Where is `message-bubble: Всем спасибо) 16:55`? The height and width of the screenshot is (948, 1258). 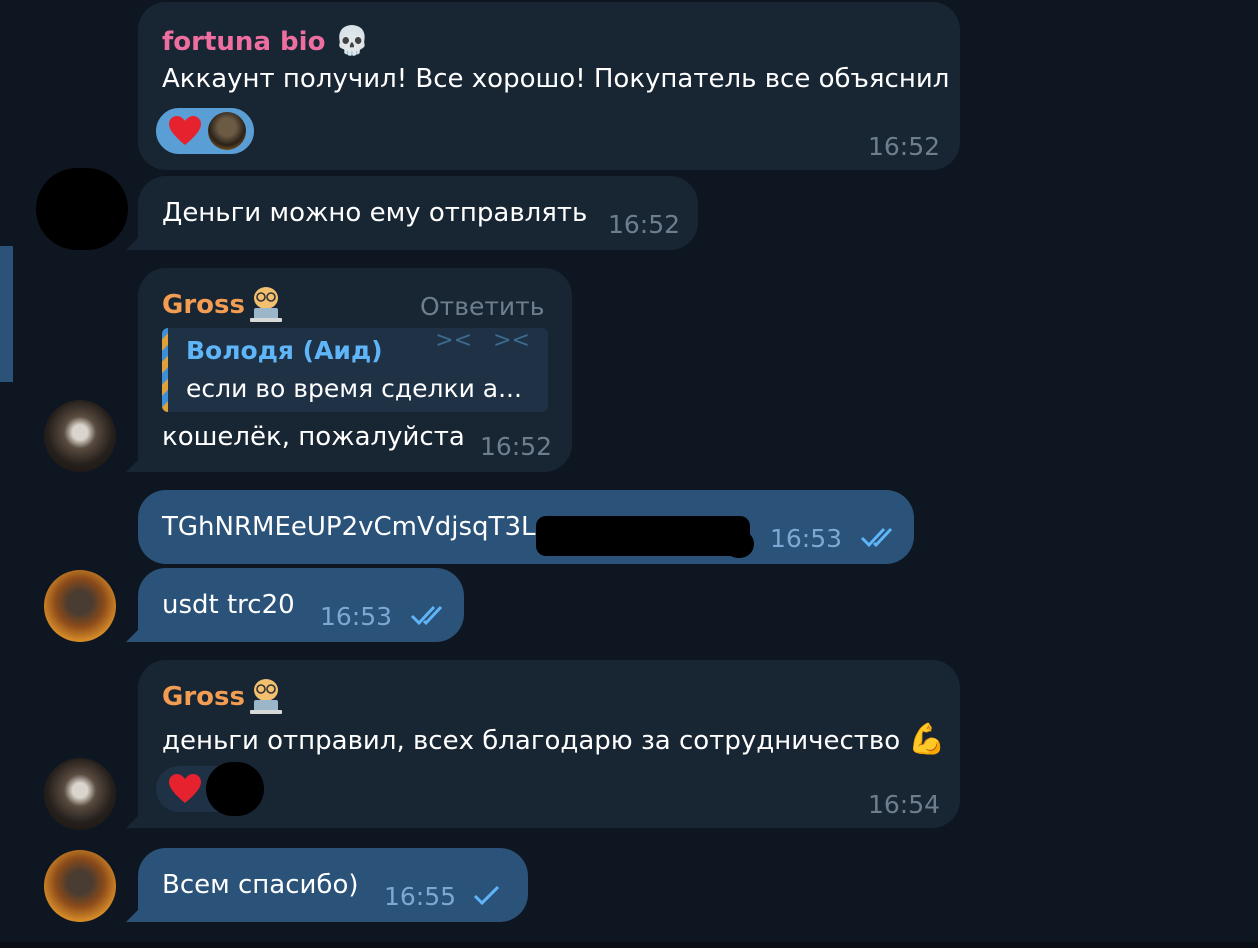 message-bubble: Всем спасибо) 16:55 is located at coordinates (333, 885).